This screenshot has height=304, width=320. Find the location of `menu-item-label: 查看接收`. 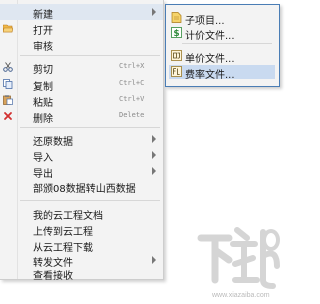

menu-item-label: 查看接收 is located at coordinates (53, 276).